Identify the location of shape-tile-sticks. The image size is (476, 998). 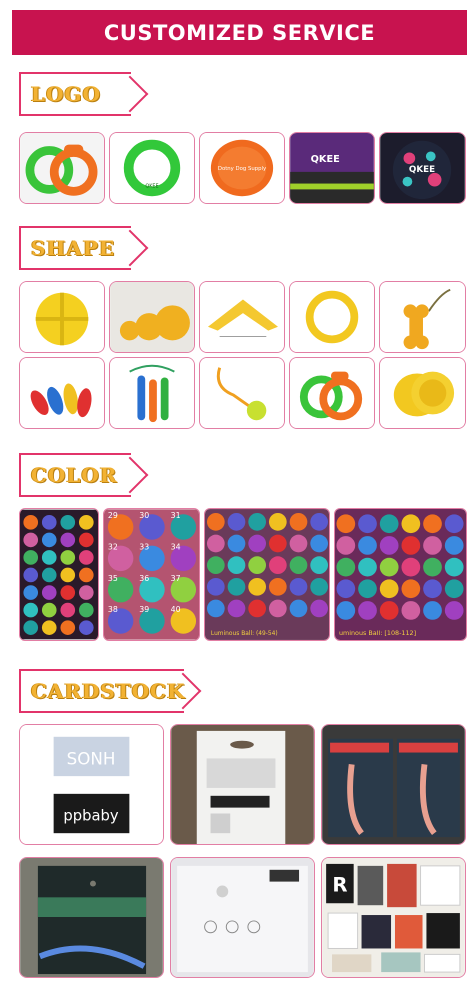
(152, 393).